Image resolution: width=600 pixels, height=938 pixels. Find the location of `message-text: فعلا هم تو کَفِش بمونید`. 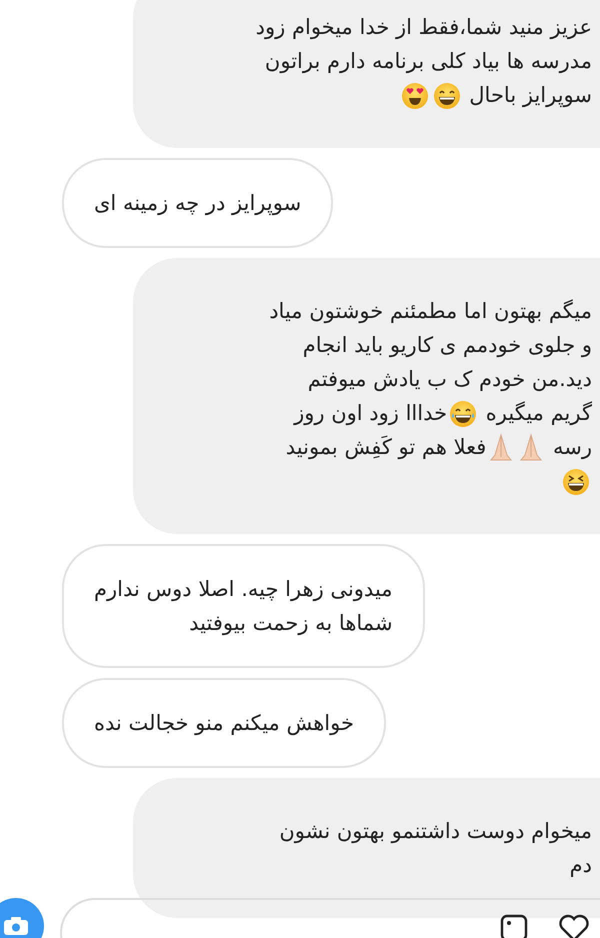

message-text: فعلا هم تو کَفِش بمونید is located at coordinates (386, 447).